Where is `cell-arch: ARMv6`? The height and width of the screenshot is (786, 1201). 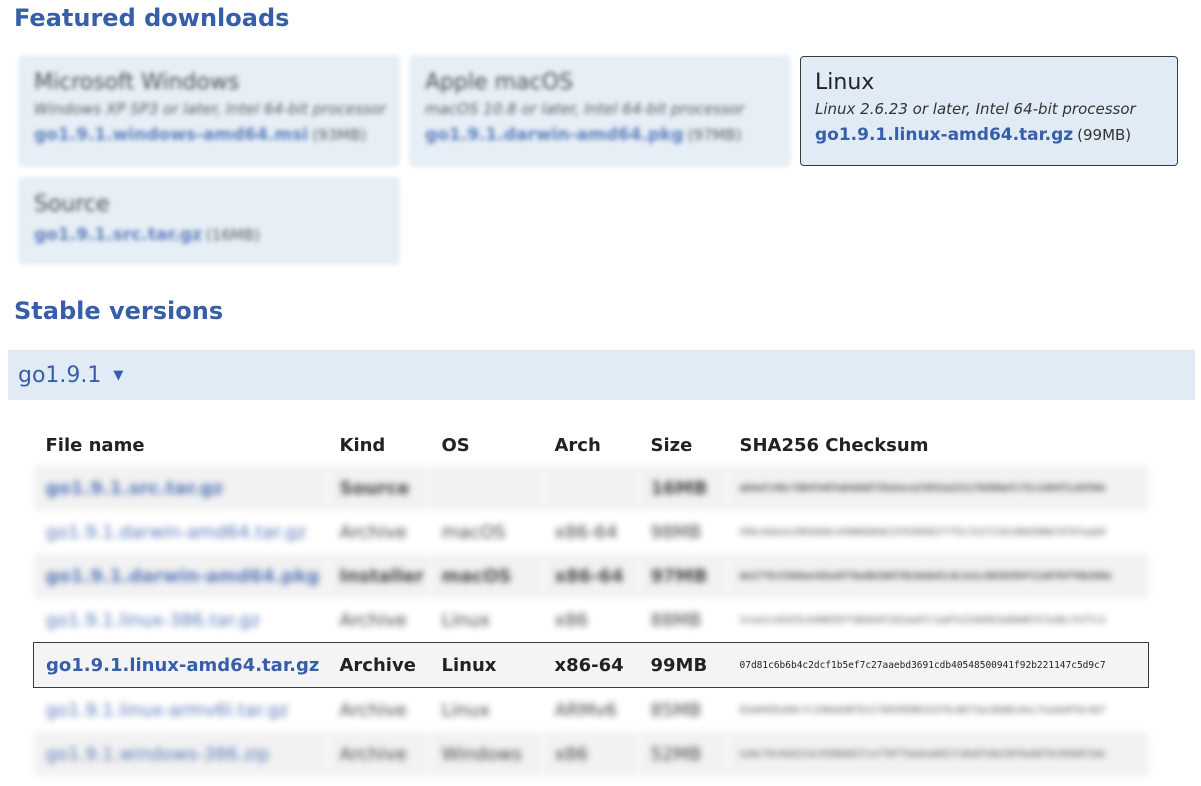 cell-arch: ARMv6 is located at coordinates (585, 710).